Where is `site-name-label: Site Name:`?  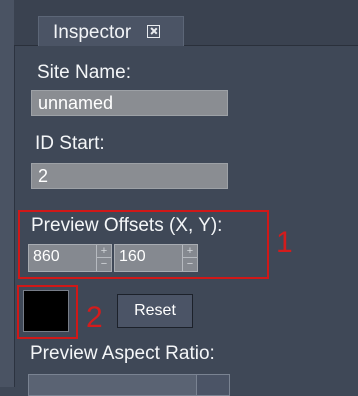 site-name-label: Site Name: is located at coordinates (84, 72).